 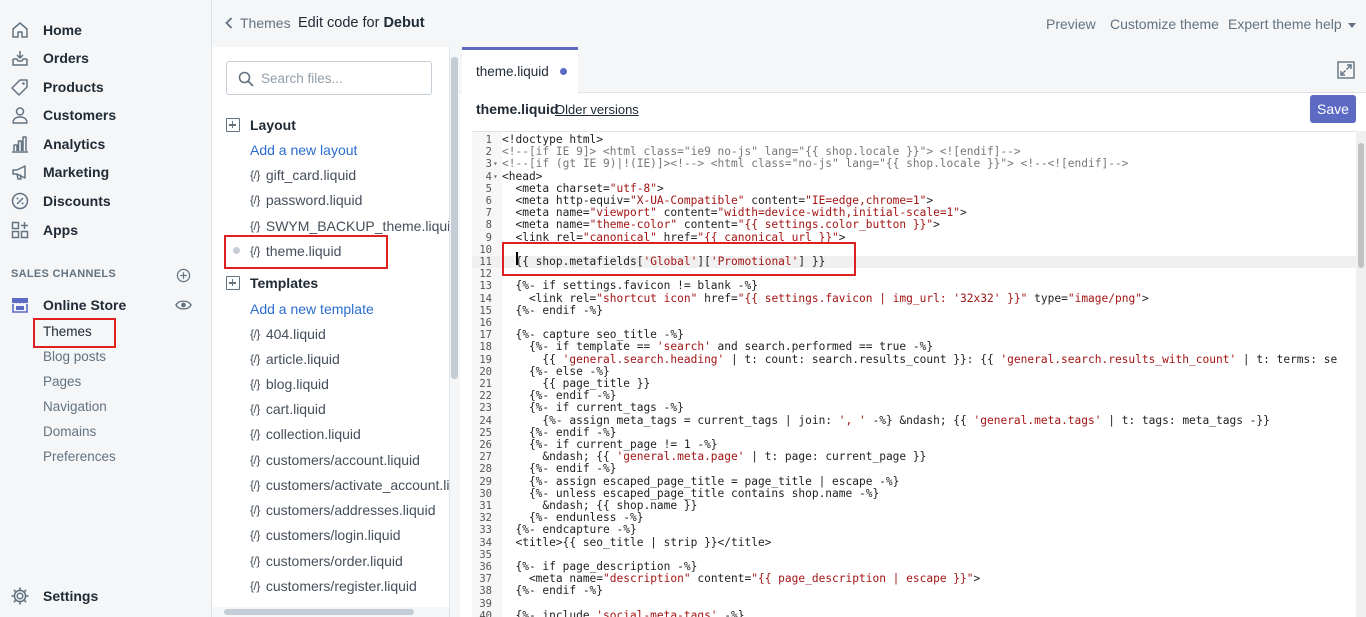 I want to click on file-404: {/} 404.liquid, so click(x=288, y=334).